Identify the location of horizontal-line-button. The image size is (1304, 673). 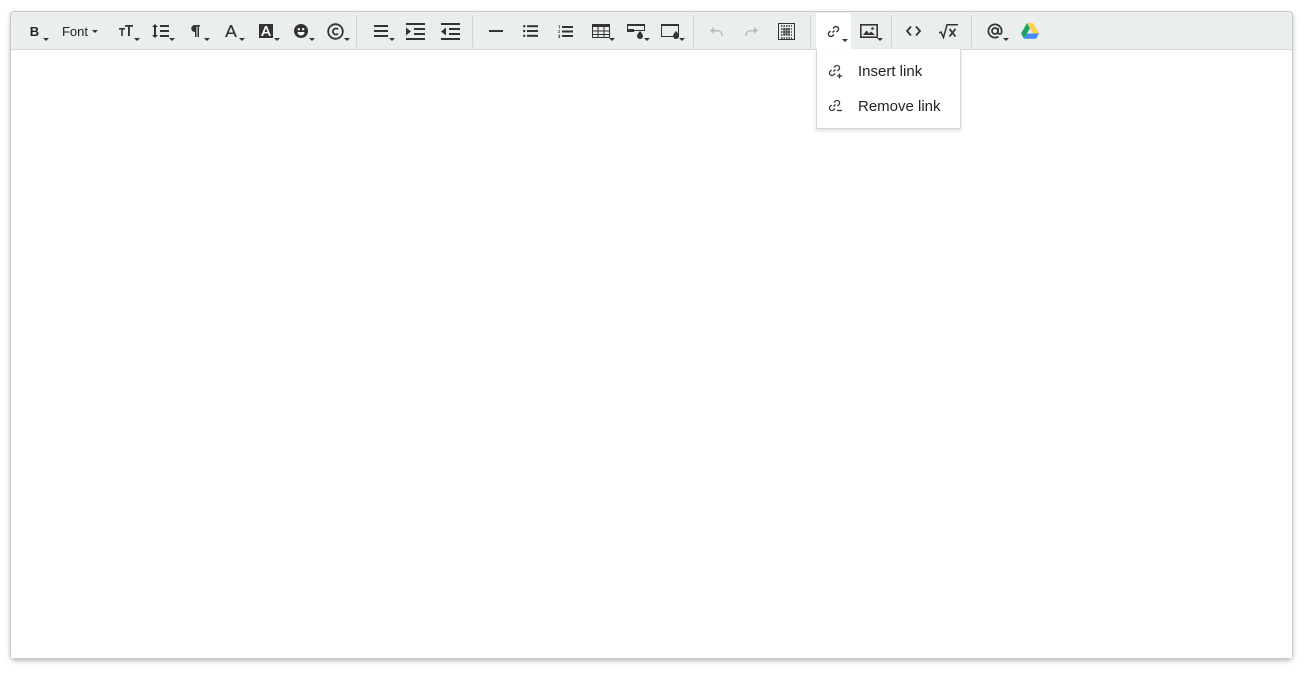
(495, 31).